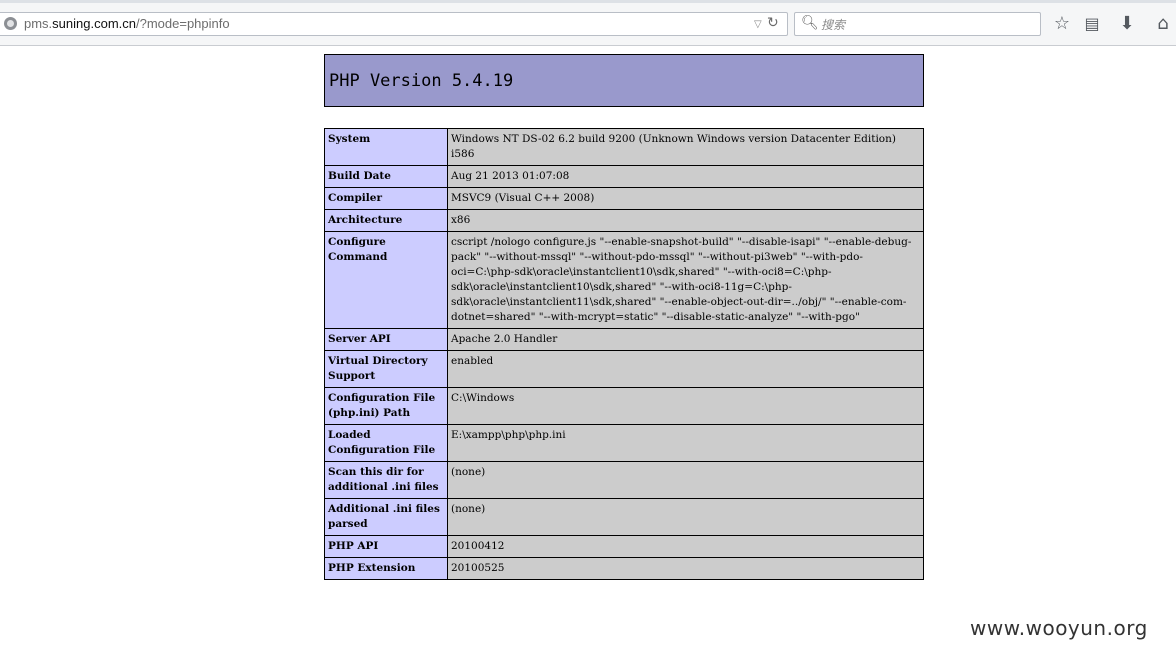 The image size is (1176, 658). What do you see at coordinates (685, 176) in the screenshot?
I see `row-value: Aug 21 2013 01:07:08` at bounding box center [685, 176].